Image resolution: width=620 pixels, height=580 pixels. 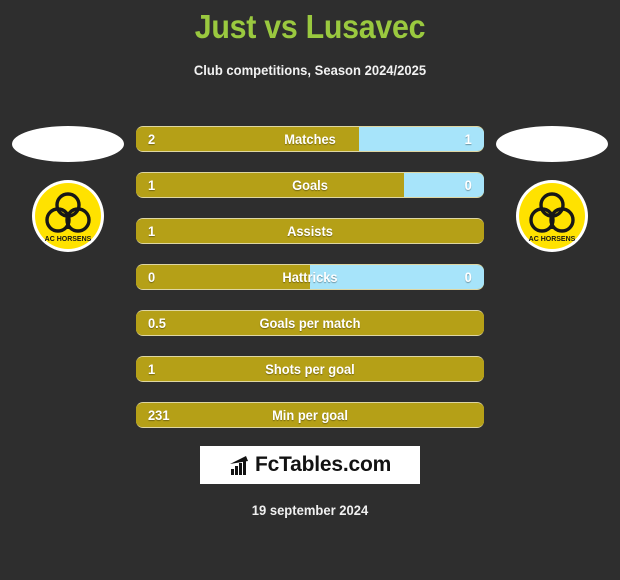 What do you see at coordinates (310, 70) in the screenshot?
I see `page-subtitle: Club competitions, Season 2024/2025` at bounding box center [310, 70].